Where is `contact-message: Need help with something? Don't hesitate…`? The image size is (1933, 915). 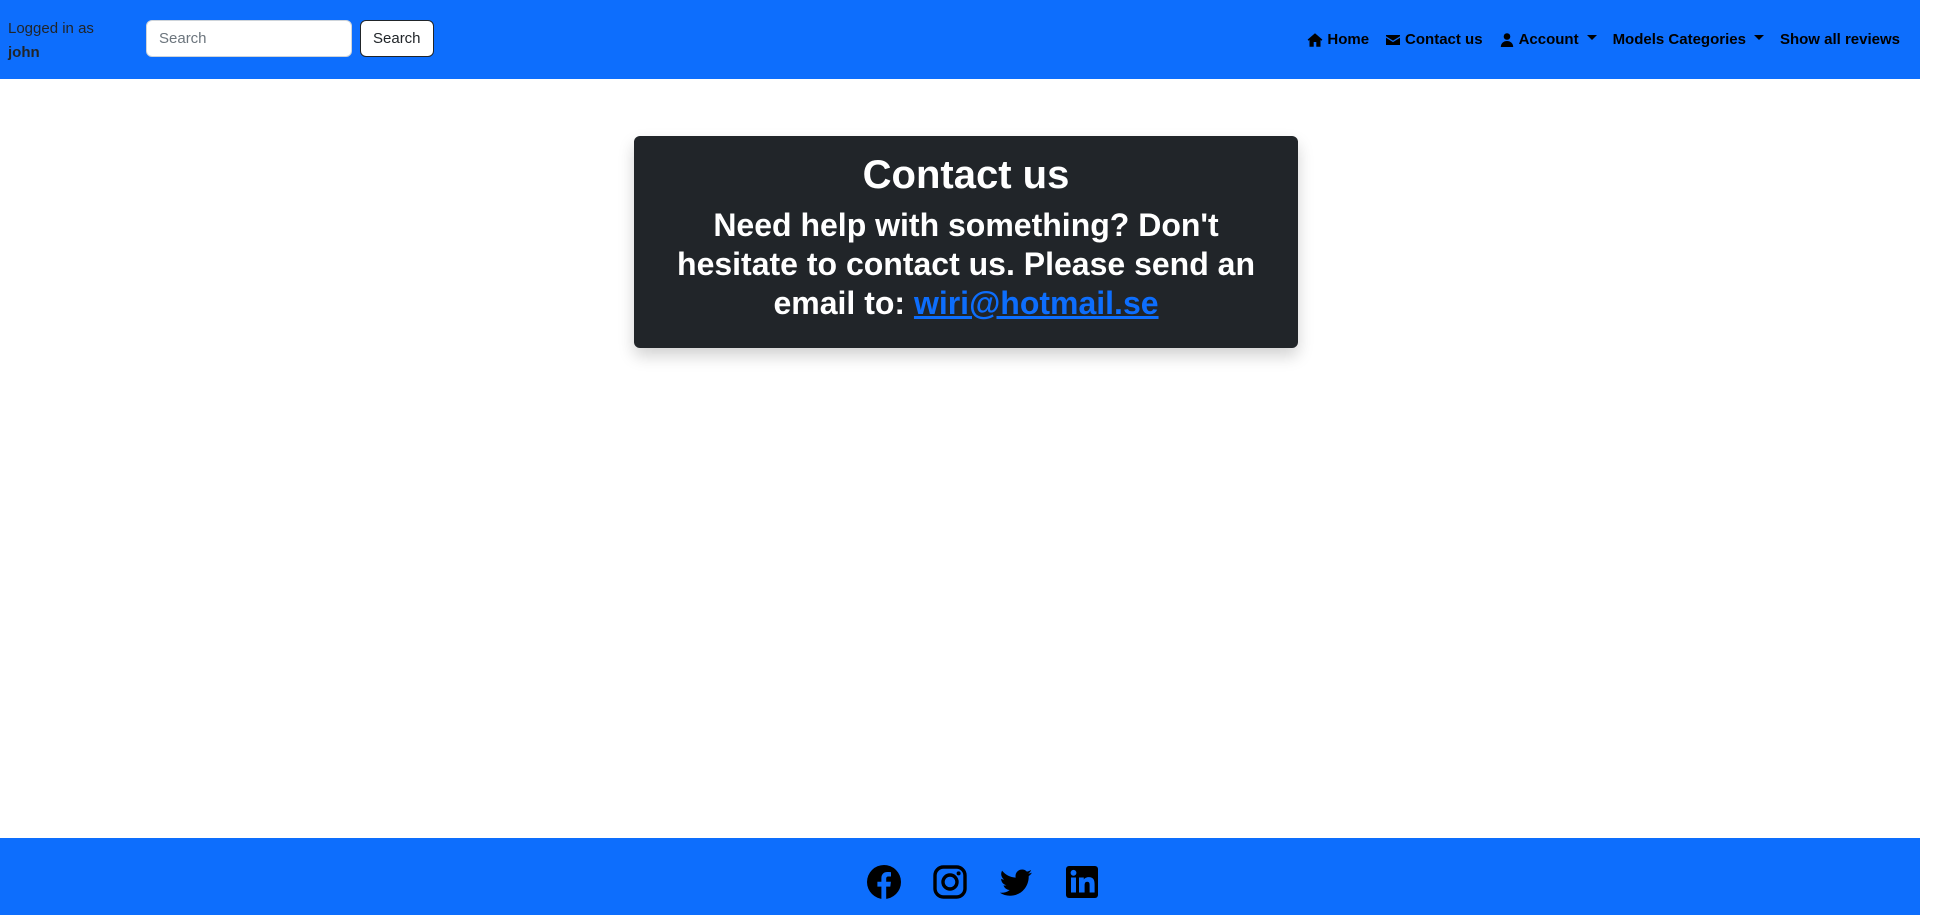
contact-message: Need help with something? Don't hesitate… is located at coordinates (966, 264).